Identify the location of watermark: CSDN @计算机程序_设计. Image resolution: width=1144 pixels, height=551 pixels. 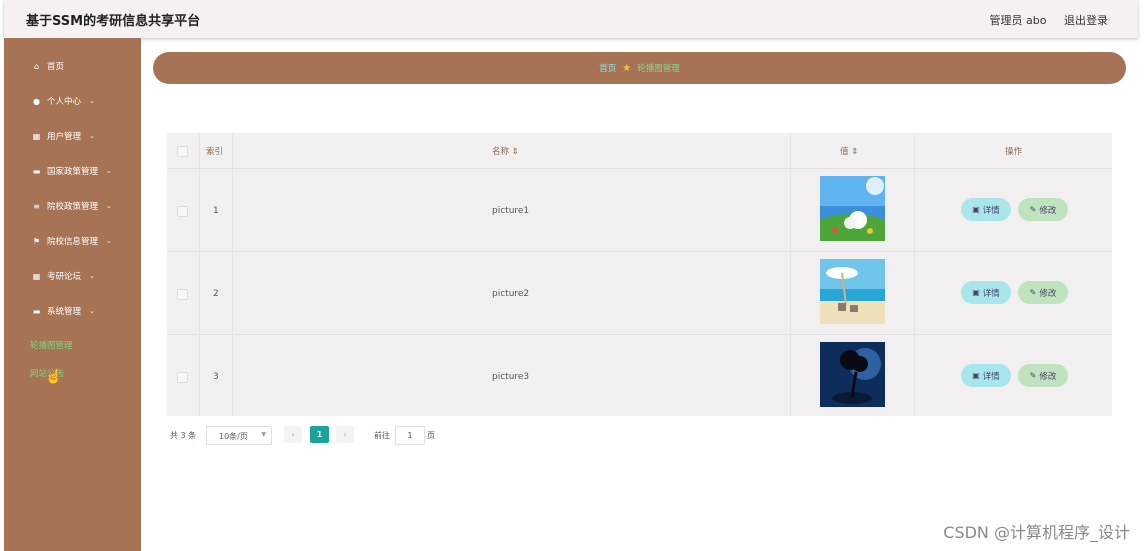
(1036, 532).